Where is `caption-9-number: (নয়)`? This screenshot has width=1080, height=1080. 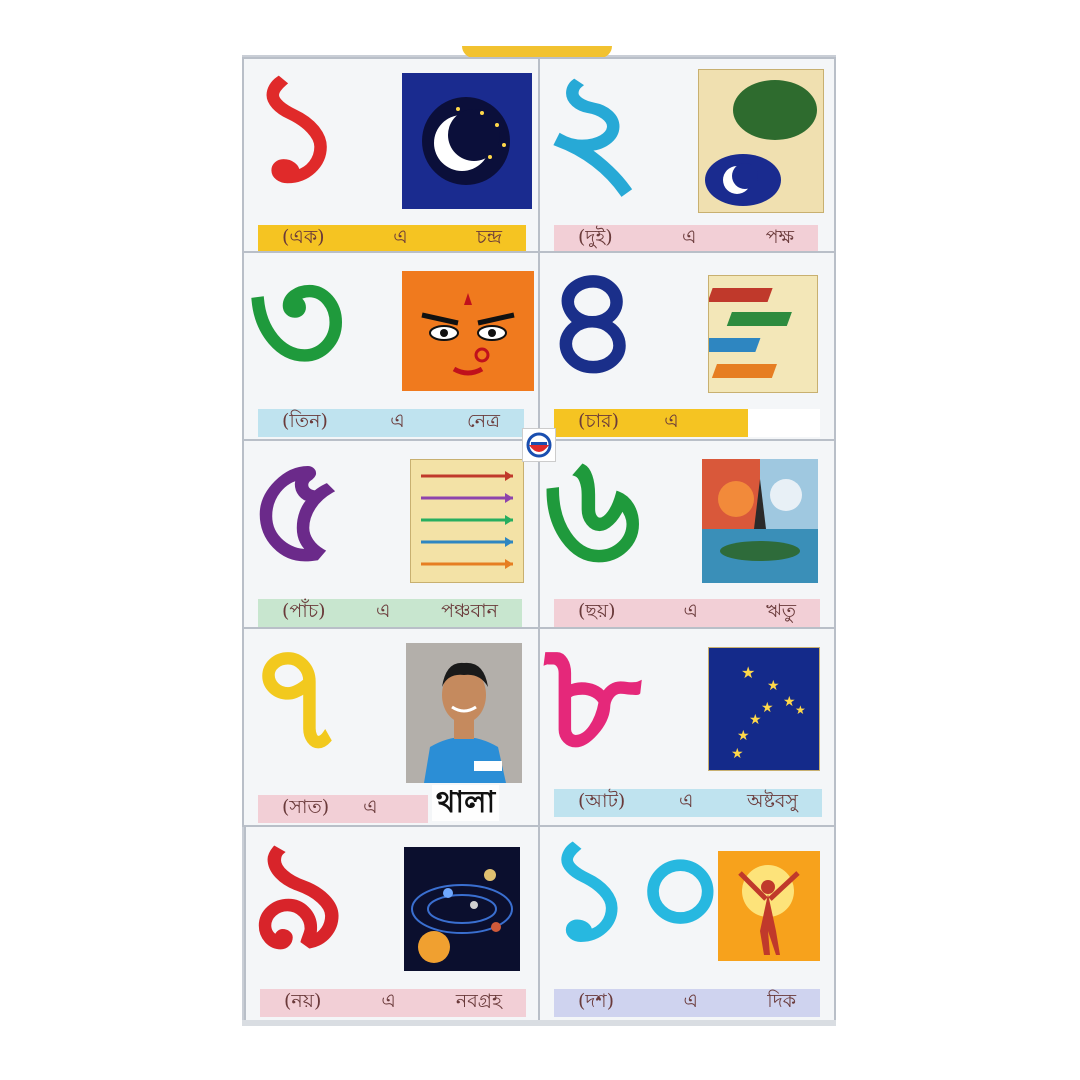
caption-9-number: (নয়) is located at coordinates (303, 1001).